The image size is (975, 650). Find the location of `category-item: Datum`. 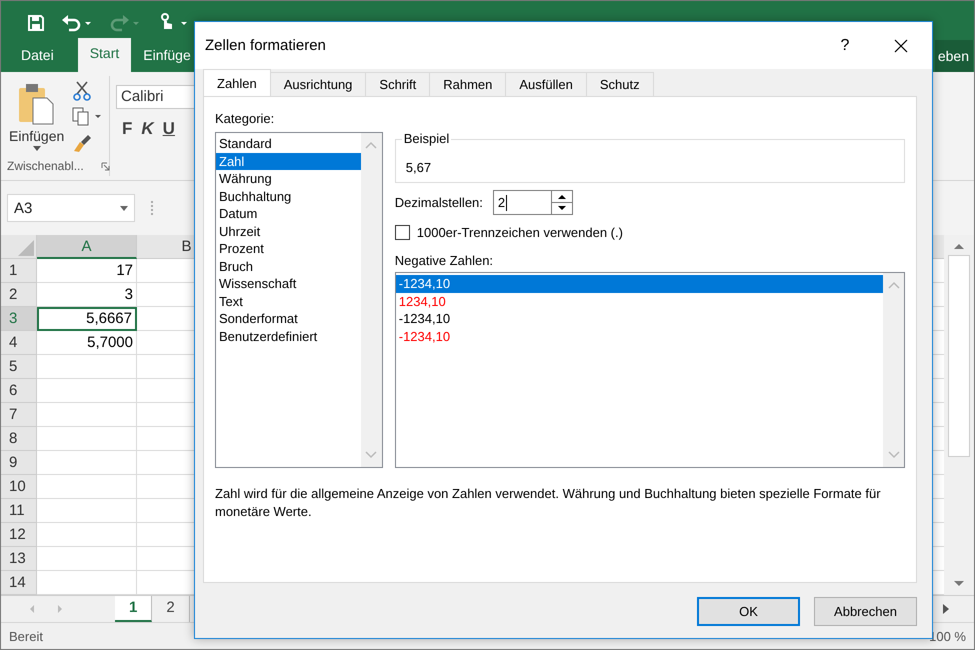

category-item: Datum is located at coordinates (288, 213).